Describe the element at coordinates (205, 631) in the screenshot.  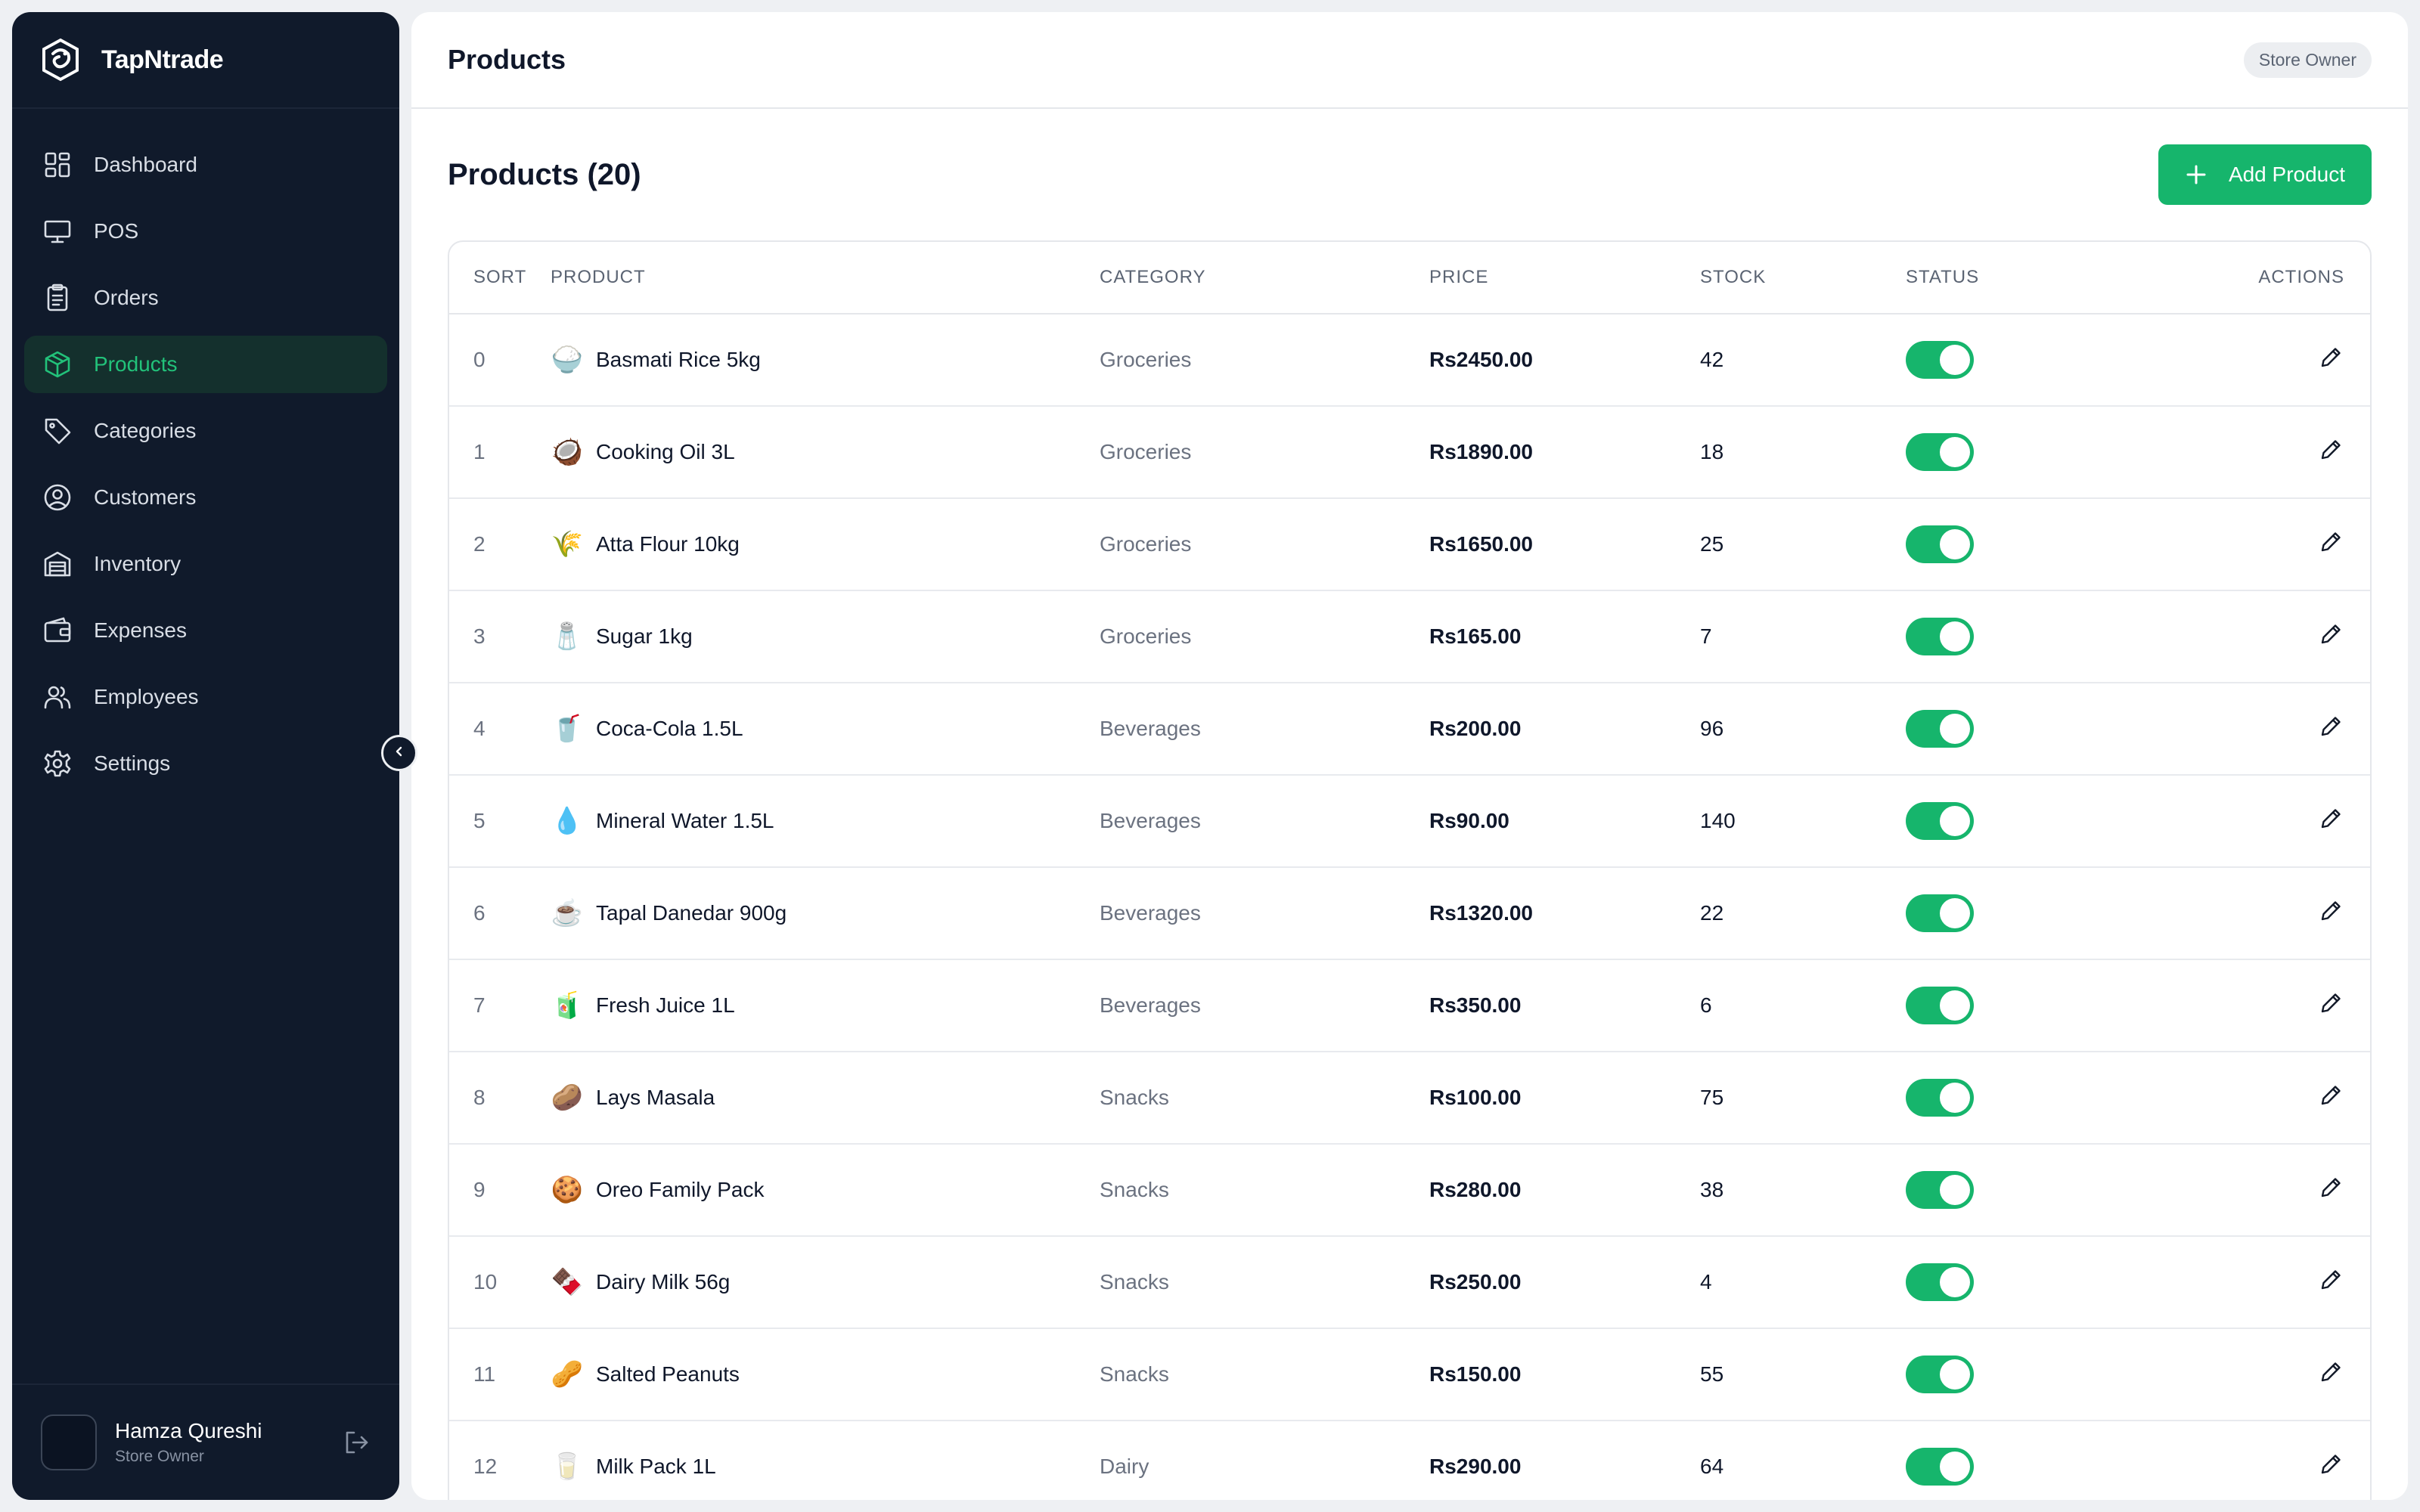
I see `sidebar-item-expenses: Expenses` at that location.